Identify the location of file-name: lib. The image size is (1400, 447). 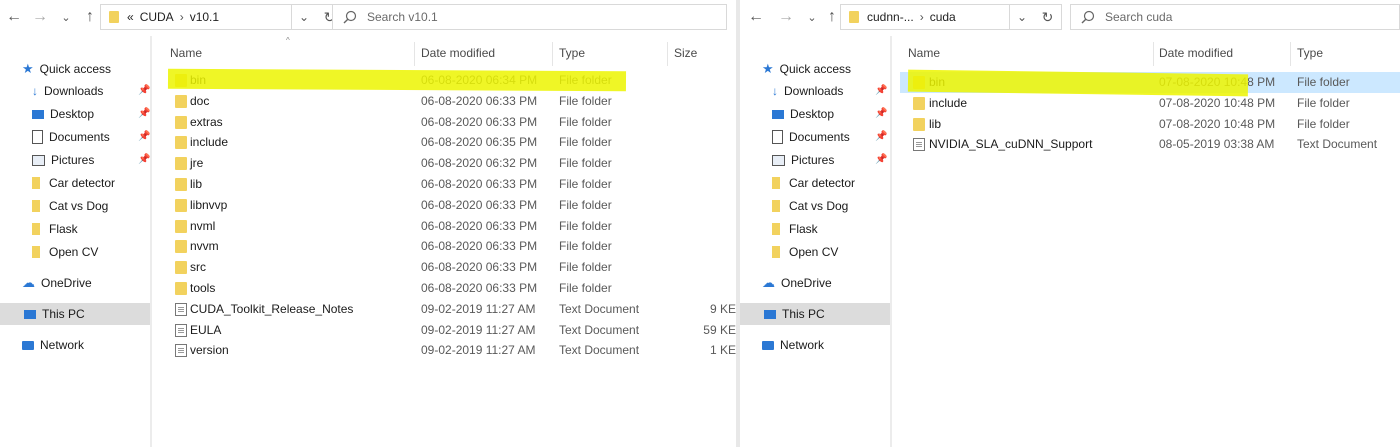
(196, 184).